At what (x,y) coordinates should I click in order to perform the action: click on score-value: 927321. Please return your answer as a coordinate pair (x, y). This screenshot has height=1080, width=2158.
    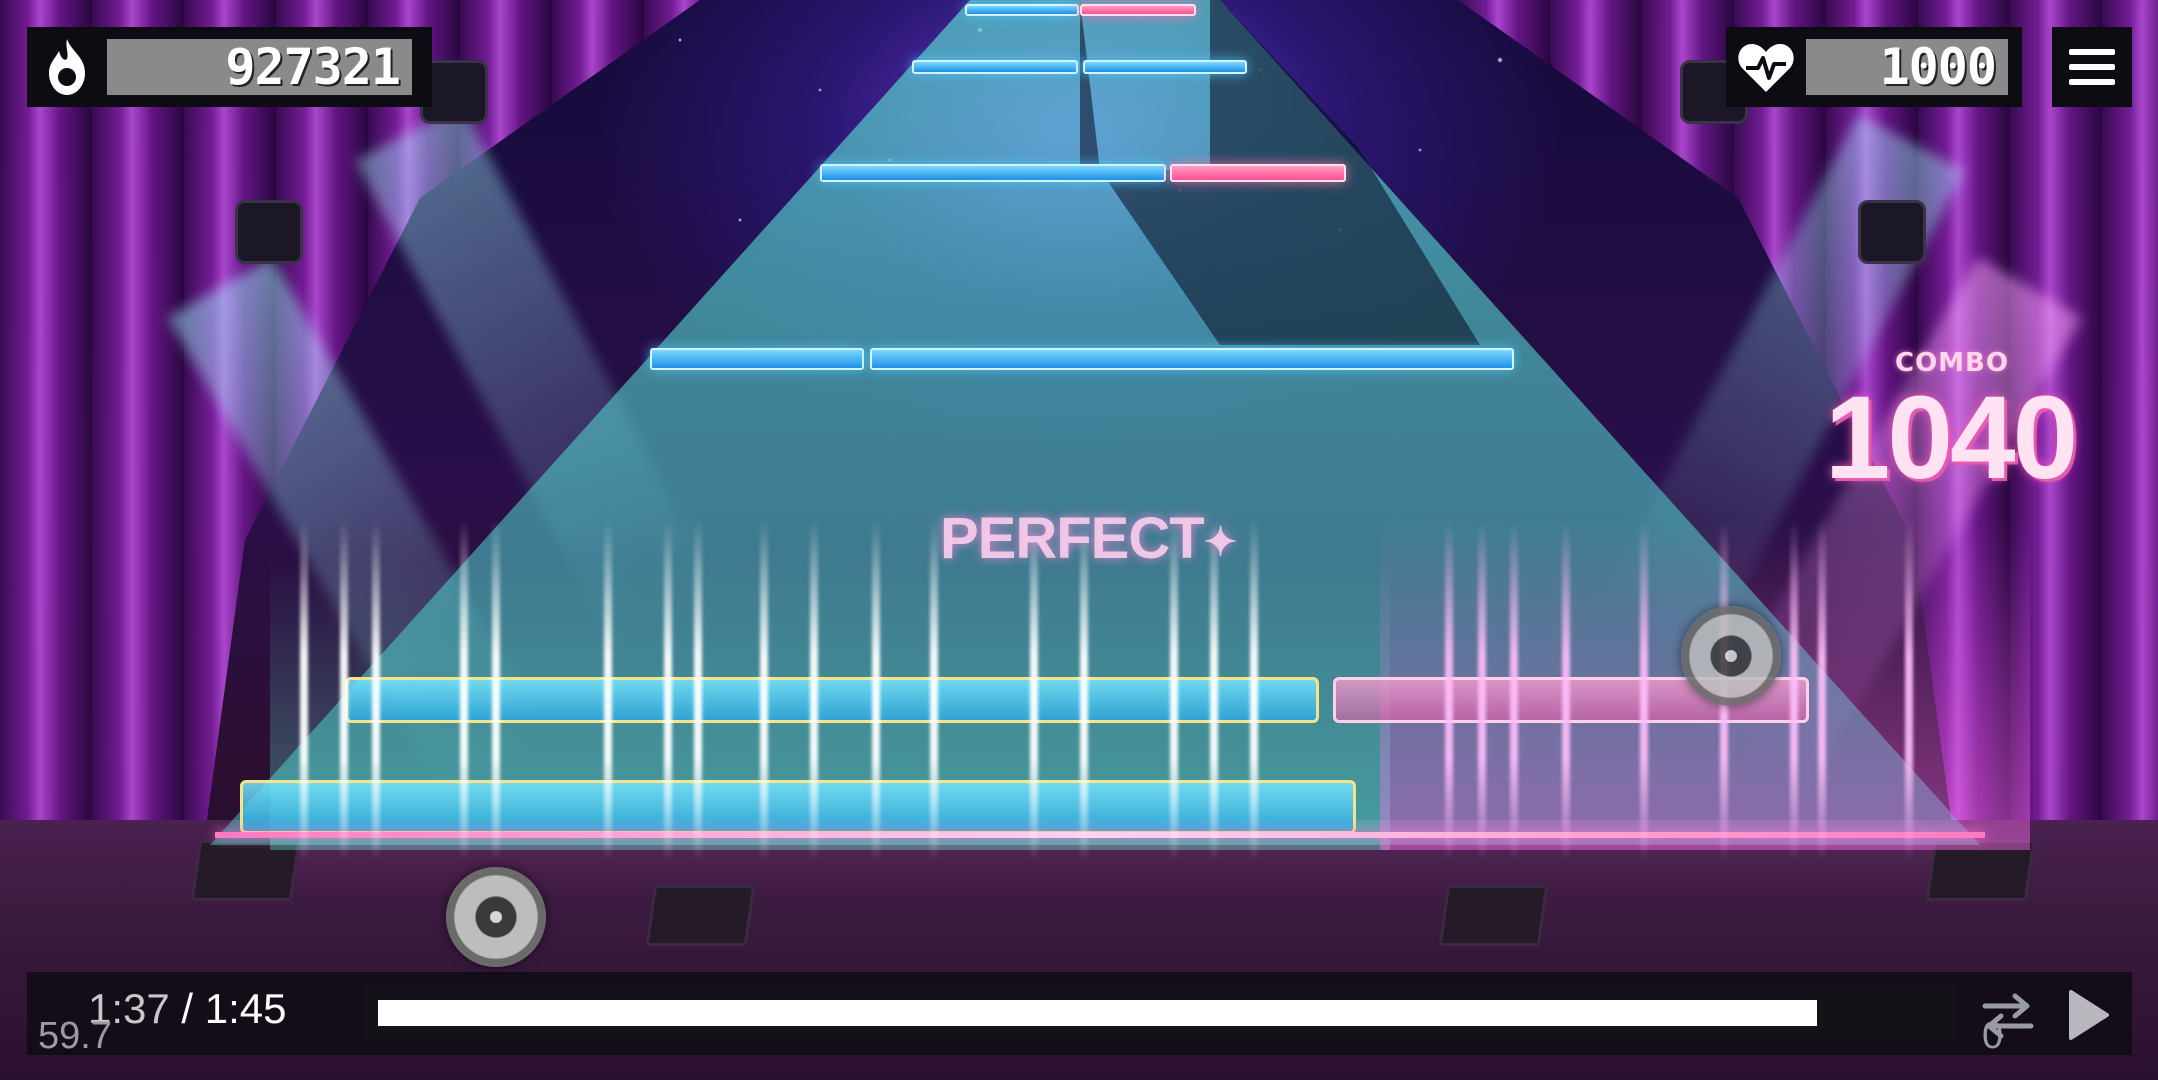
    Looking at the image, I should click on (259, 67).